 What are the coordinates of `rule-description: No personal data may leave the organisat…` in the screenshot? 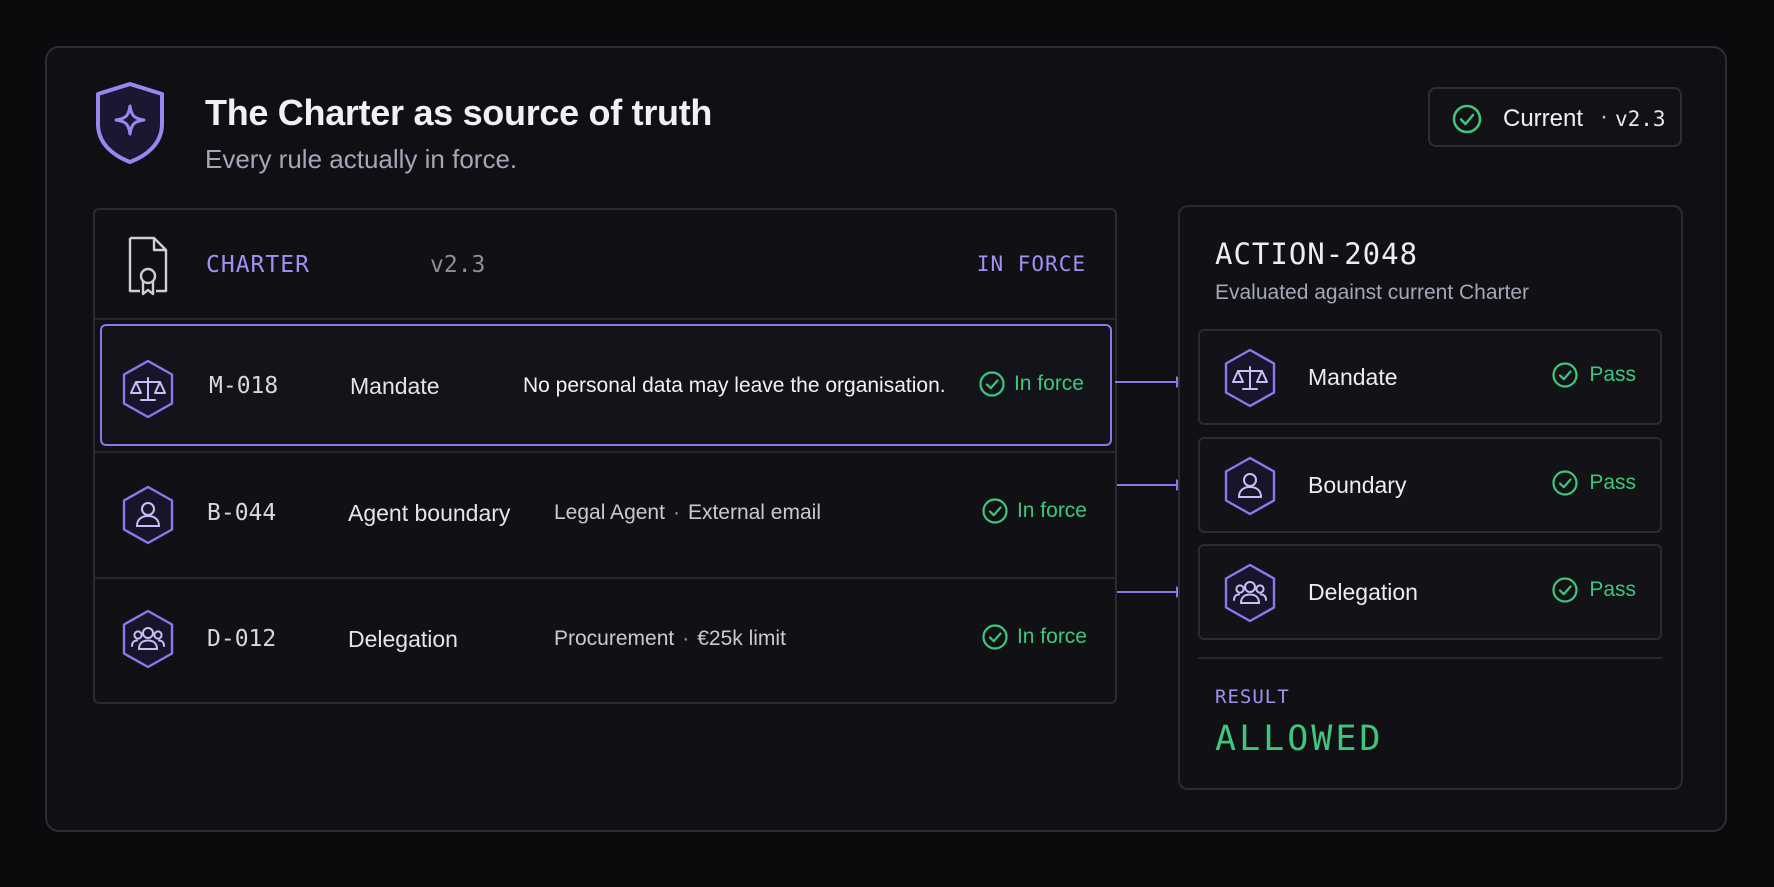 It's located at (734, 385).